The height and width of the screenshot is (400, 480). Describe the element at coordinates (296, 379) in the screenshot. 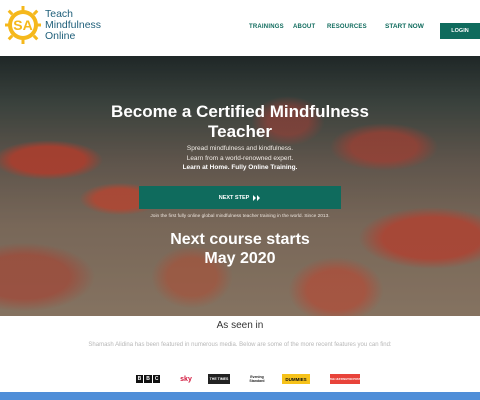

I see `dummies-logo: DUMMIES` at that location.